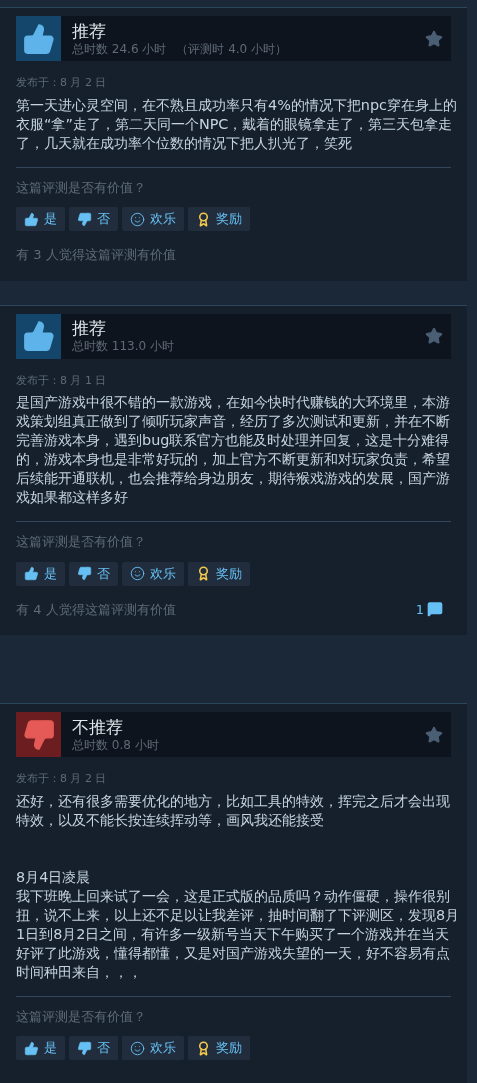 The width and height of the screenshot is (477, 1083). Describe the element at coordinates (96, 609) in the screenshot. I see `helpful-count-text: 有 4 人觉得这篇评测有价值` at that location.